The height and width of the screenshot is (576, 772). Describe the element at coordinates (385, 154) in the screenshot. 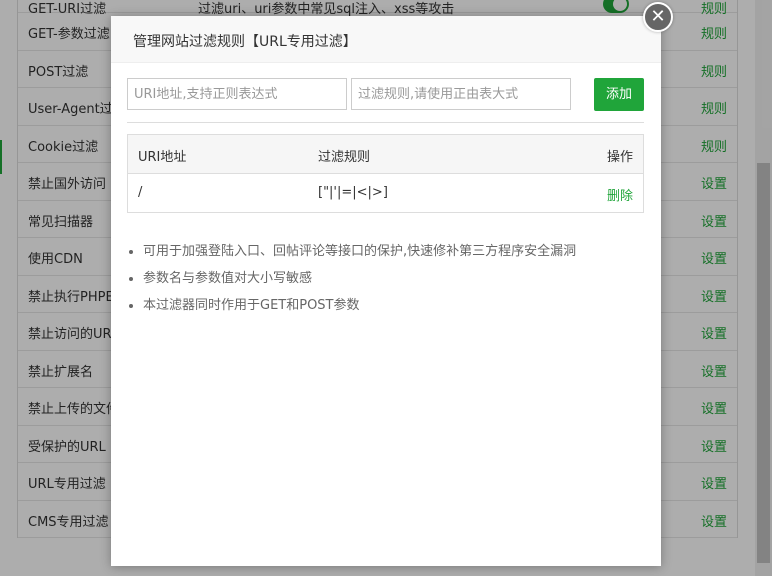

I see `table-header: URI地址 过滤规则 操作` at that location.